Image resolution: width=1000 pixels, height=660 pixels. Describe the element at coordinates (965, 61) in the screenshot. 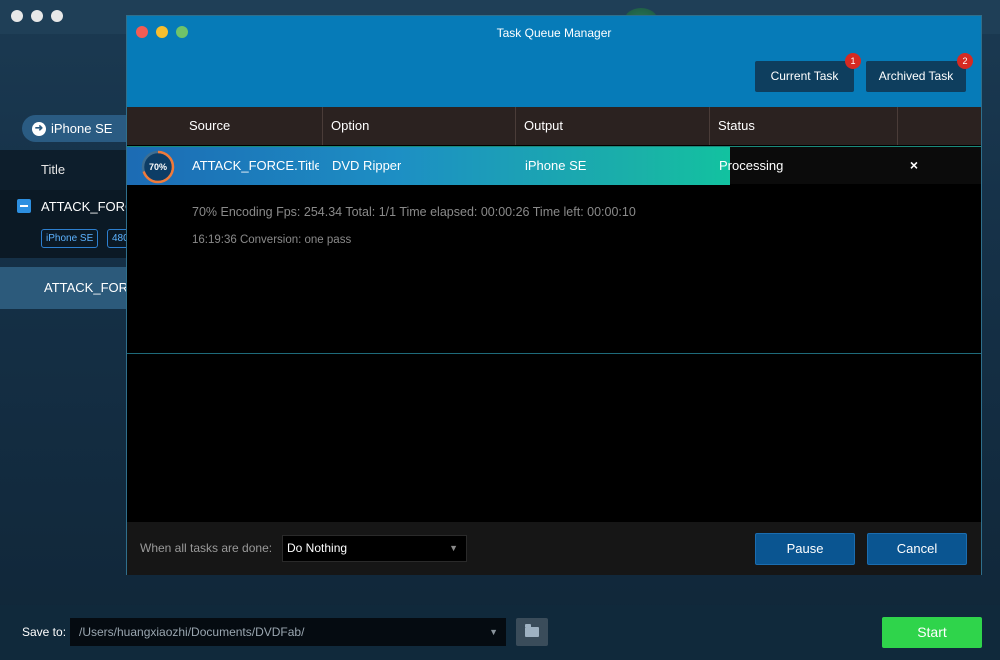

I see `archived-count-badge: 2` at that location.